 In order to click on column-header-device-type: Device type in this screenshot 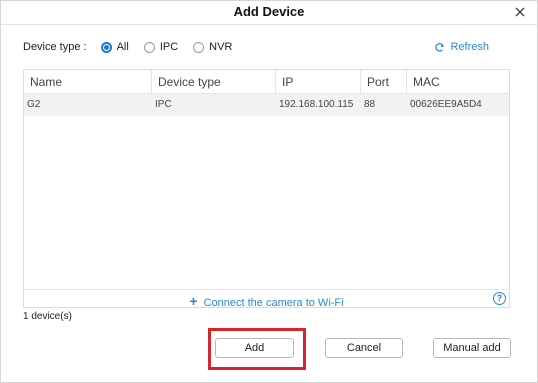, I will do `click(214, 82)`.